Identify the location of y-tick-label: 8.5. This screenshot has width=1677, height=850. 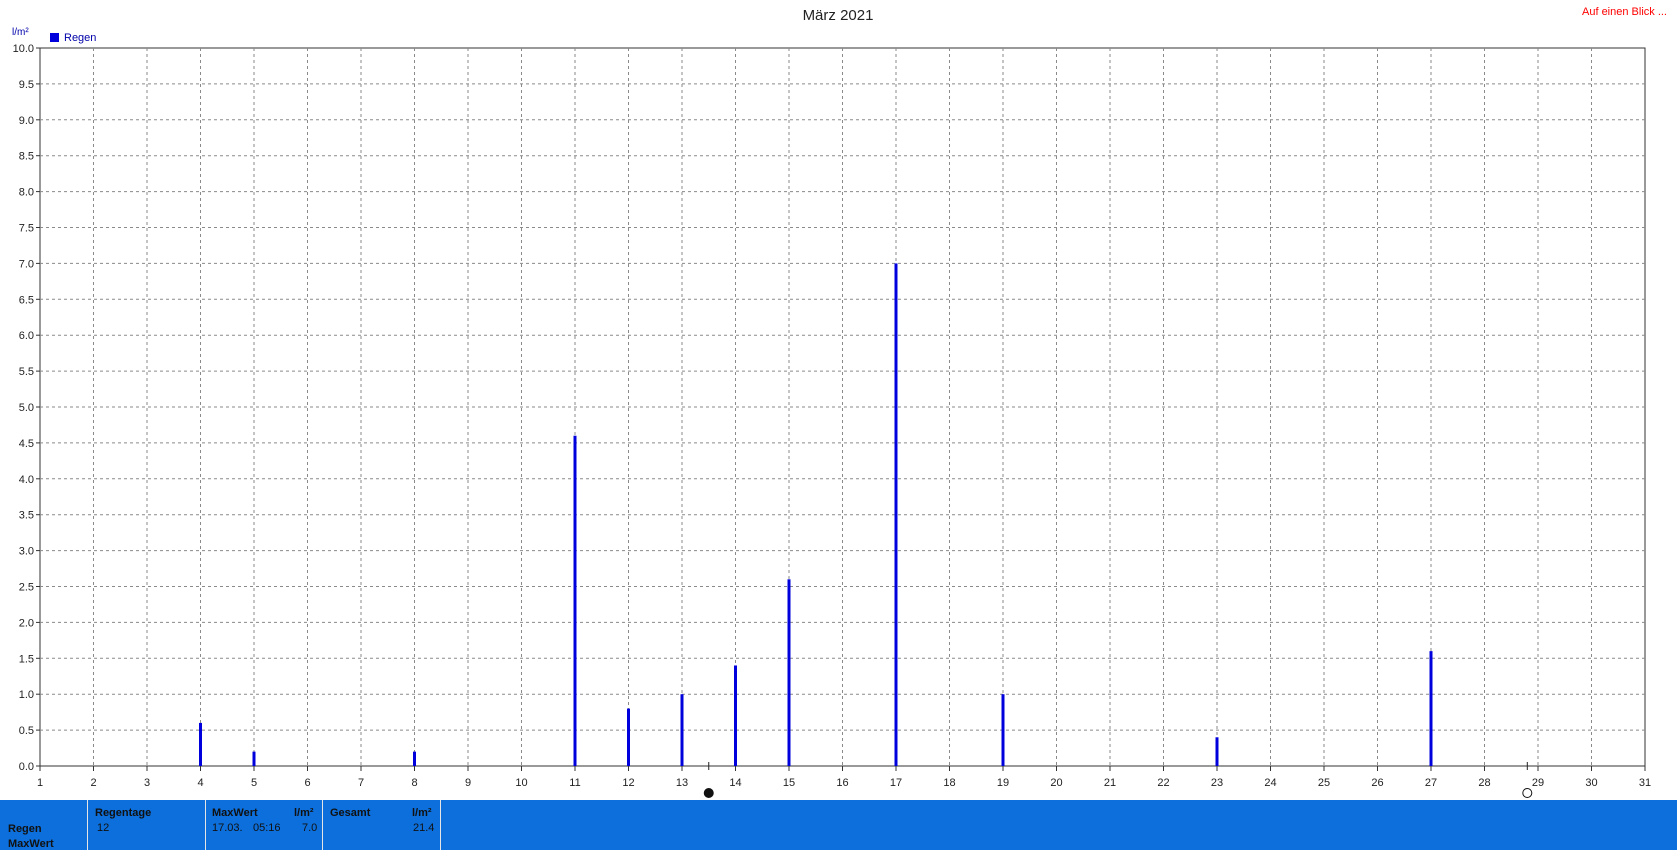
(26, 157).